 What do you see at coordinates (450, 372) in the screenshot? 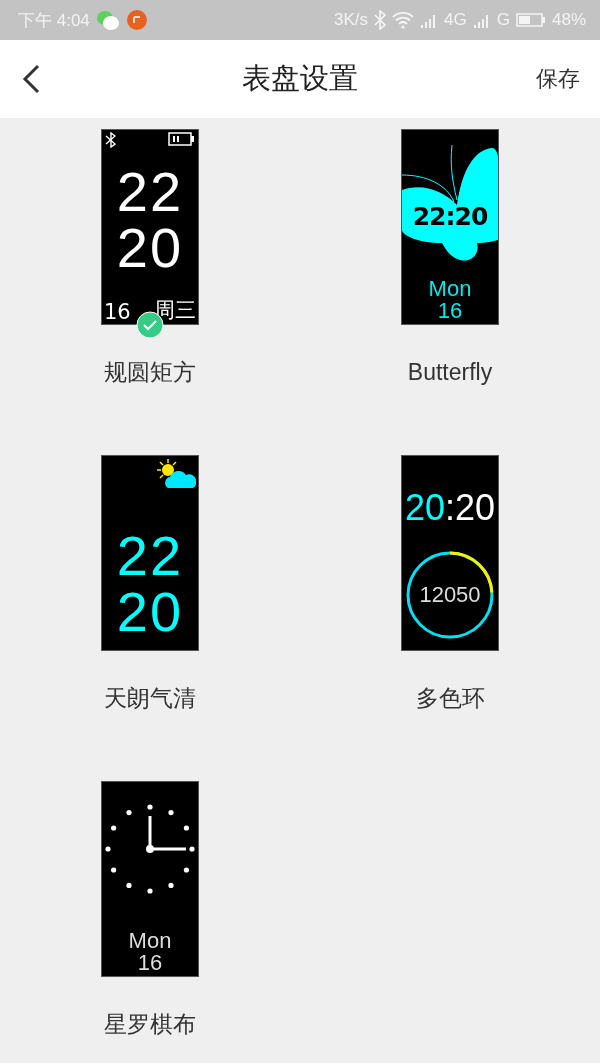
I see `face-name: Butterfly` at bounding box center [450, 372].